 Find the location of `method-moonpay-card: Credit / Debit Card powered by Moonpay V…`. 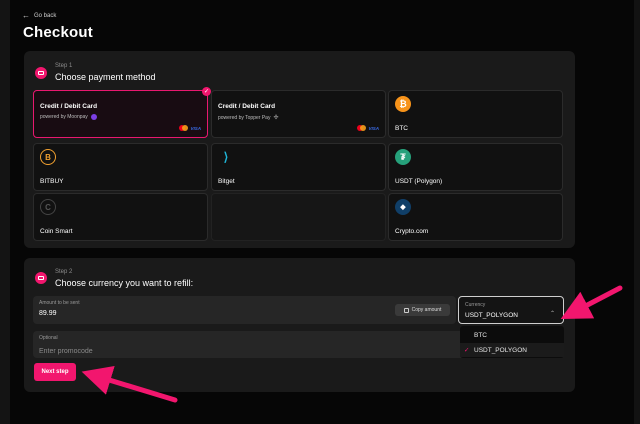

method-moonpay-card: Credit / Debit Card powered by Moonpay V… is located at coordinates (122, 112).